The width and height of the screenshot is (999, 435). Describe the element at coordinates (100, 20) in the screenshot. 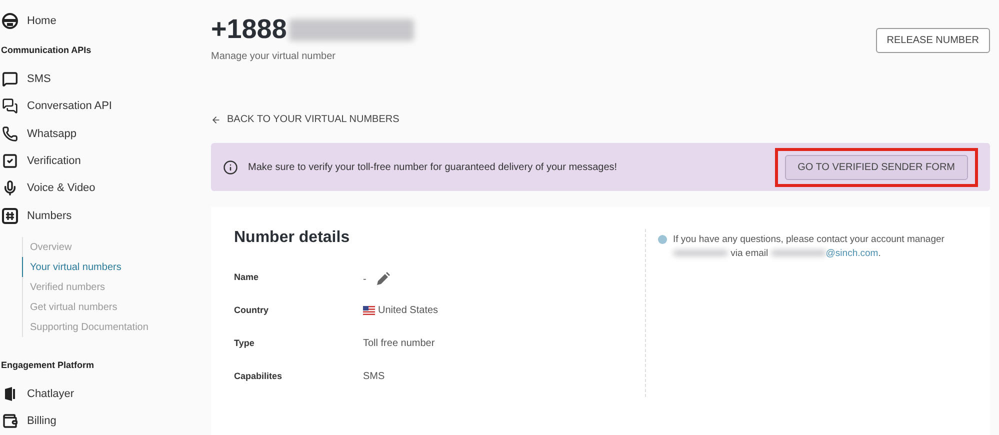

I see `sidebar-item: Home` at that location.